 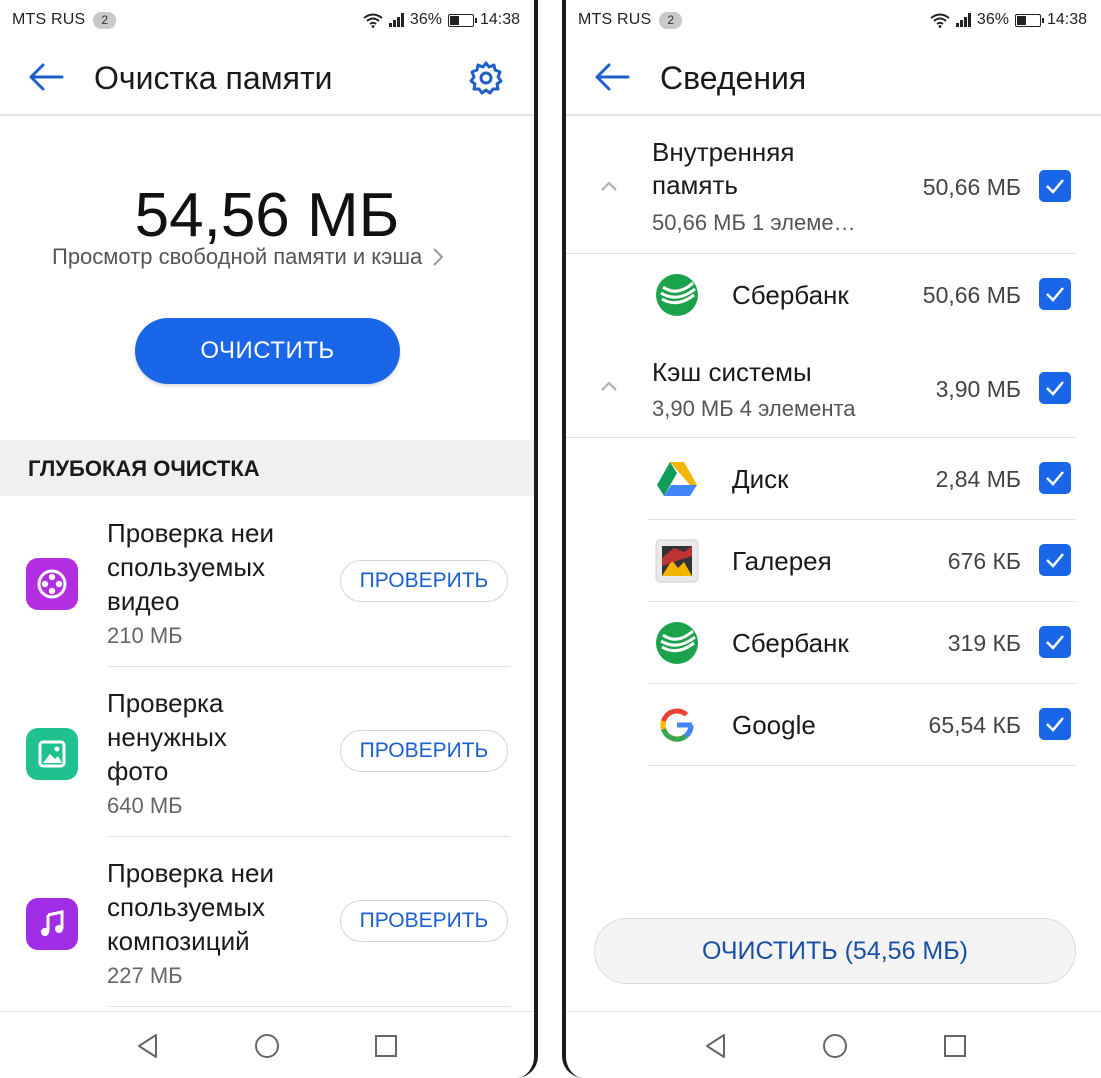 I want to click on gallery-icon, so click(x=677, y=561).